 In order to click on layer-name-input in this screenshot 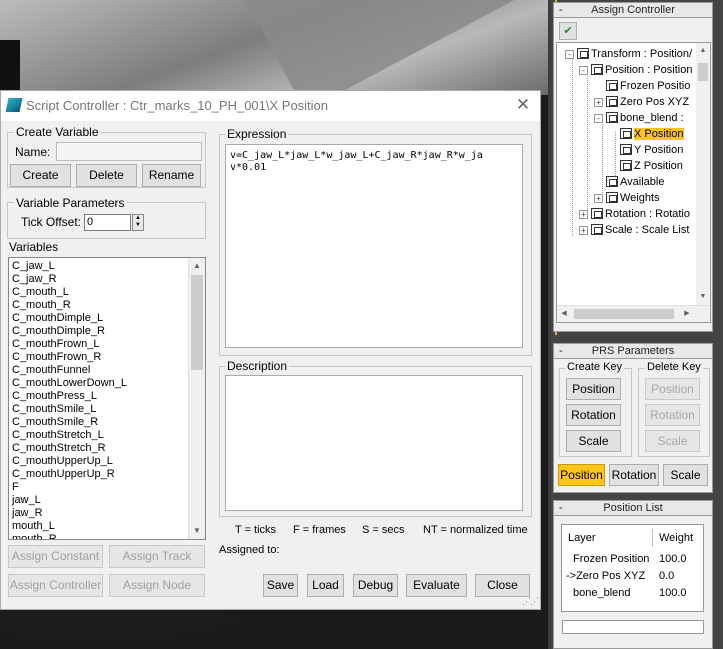, I will do `click(633, 627)`.